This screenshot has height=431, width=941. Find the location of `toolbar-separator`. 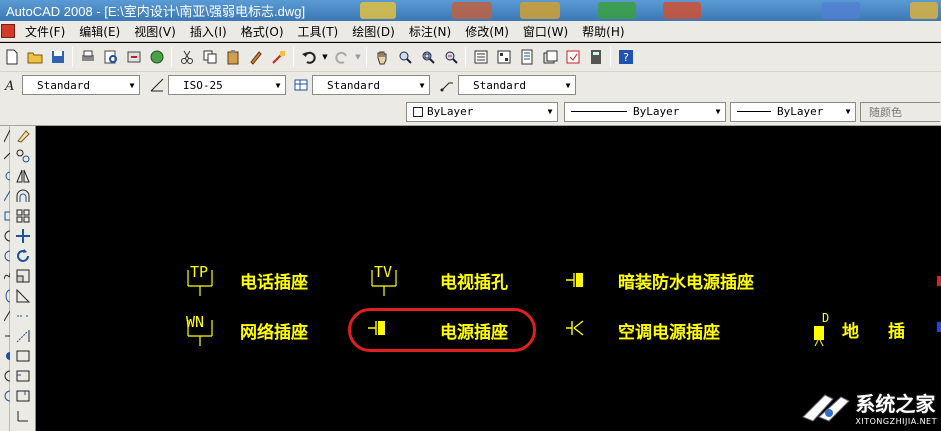

toolbar-separator is located at coordinates (171, 57).